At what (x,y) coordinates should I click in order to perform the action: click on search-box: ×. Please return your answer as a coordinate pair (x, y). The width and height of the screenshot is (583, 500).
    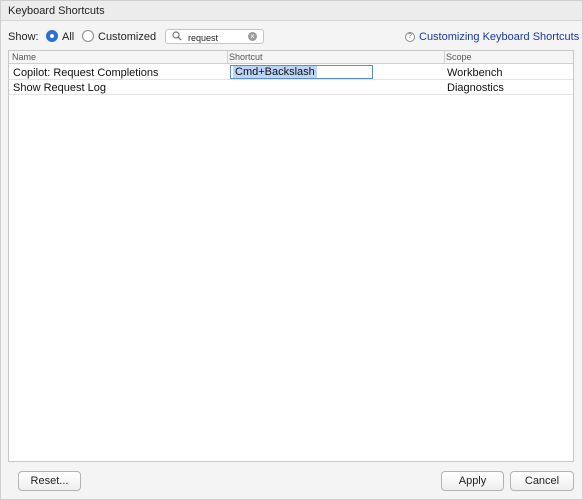
    Looking at the image, I should click on (214, 36).